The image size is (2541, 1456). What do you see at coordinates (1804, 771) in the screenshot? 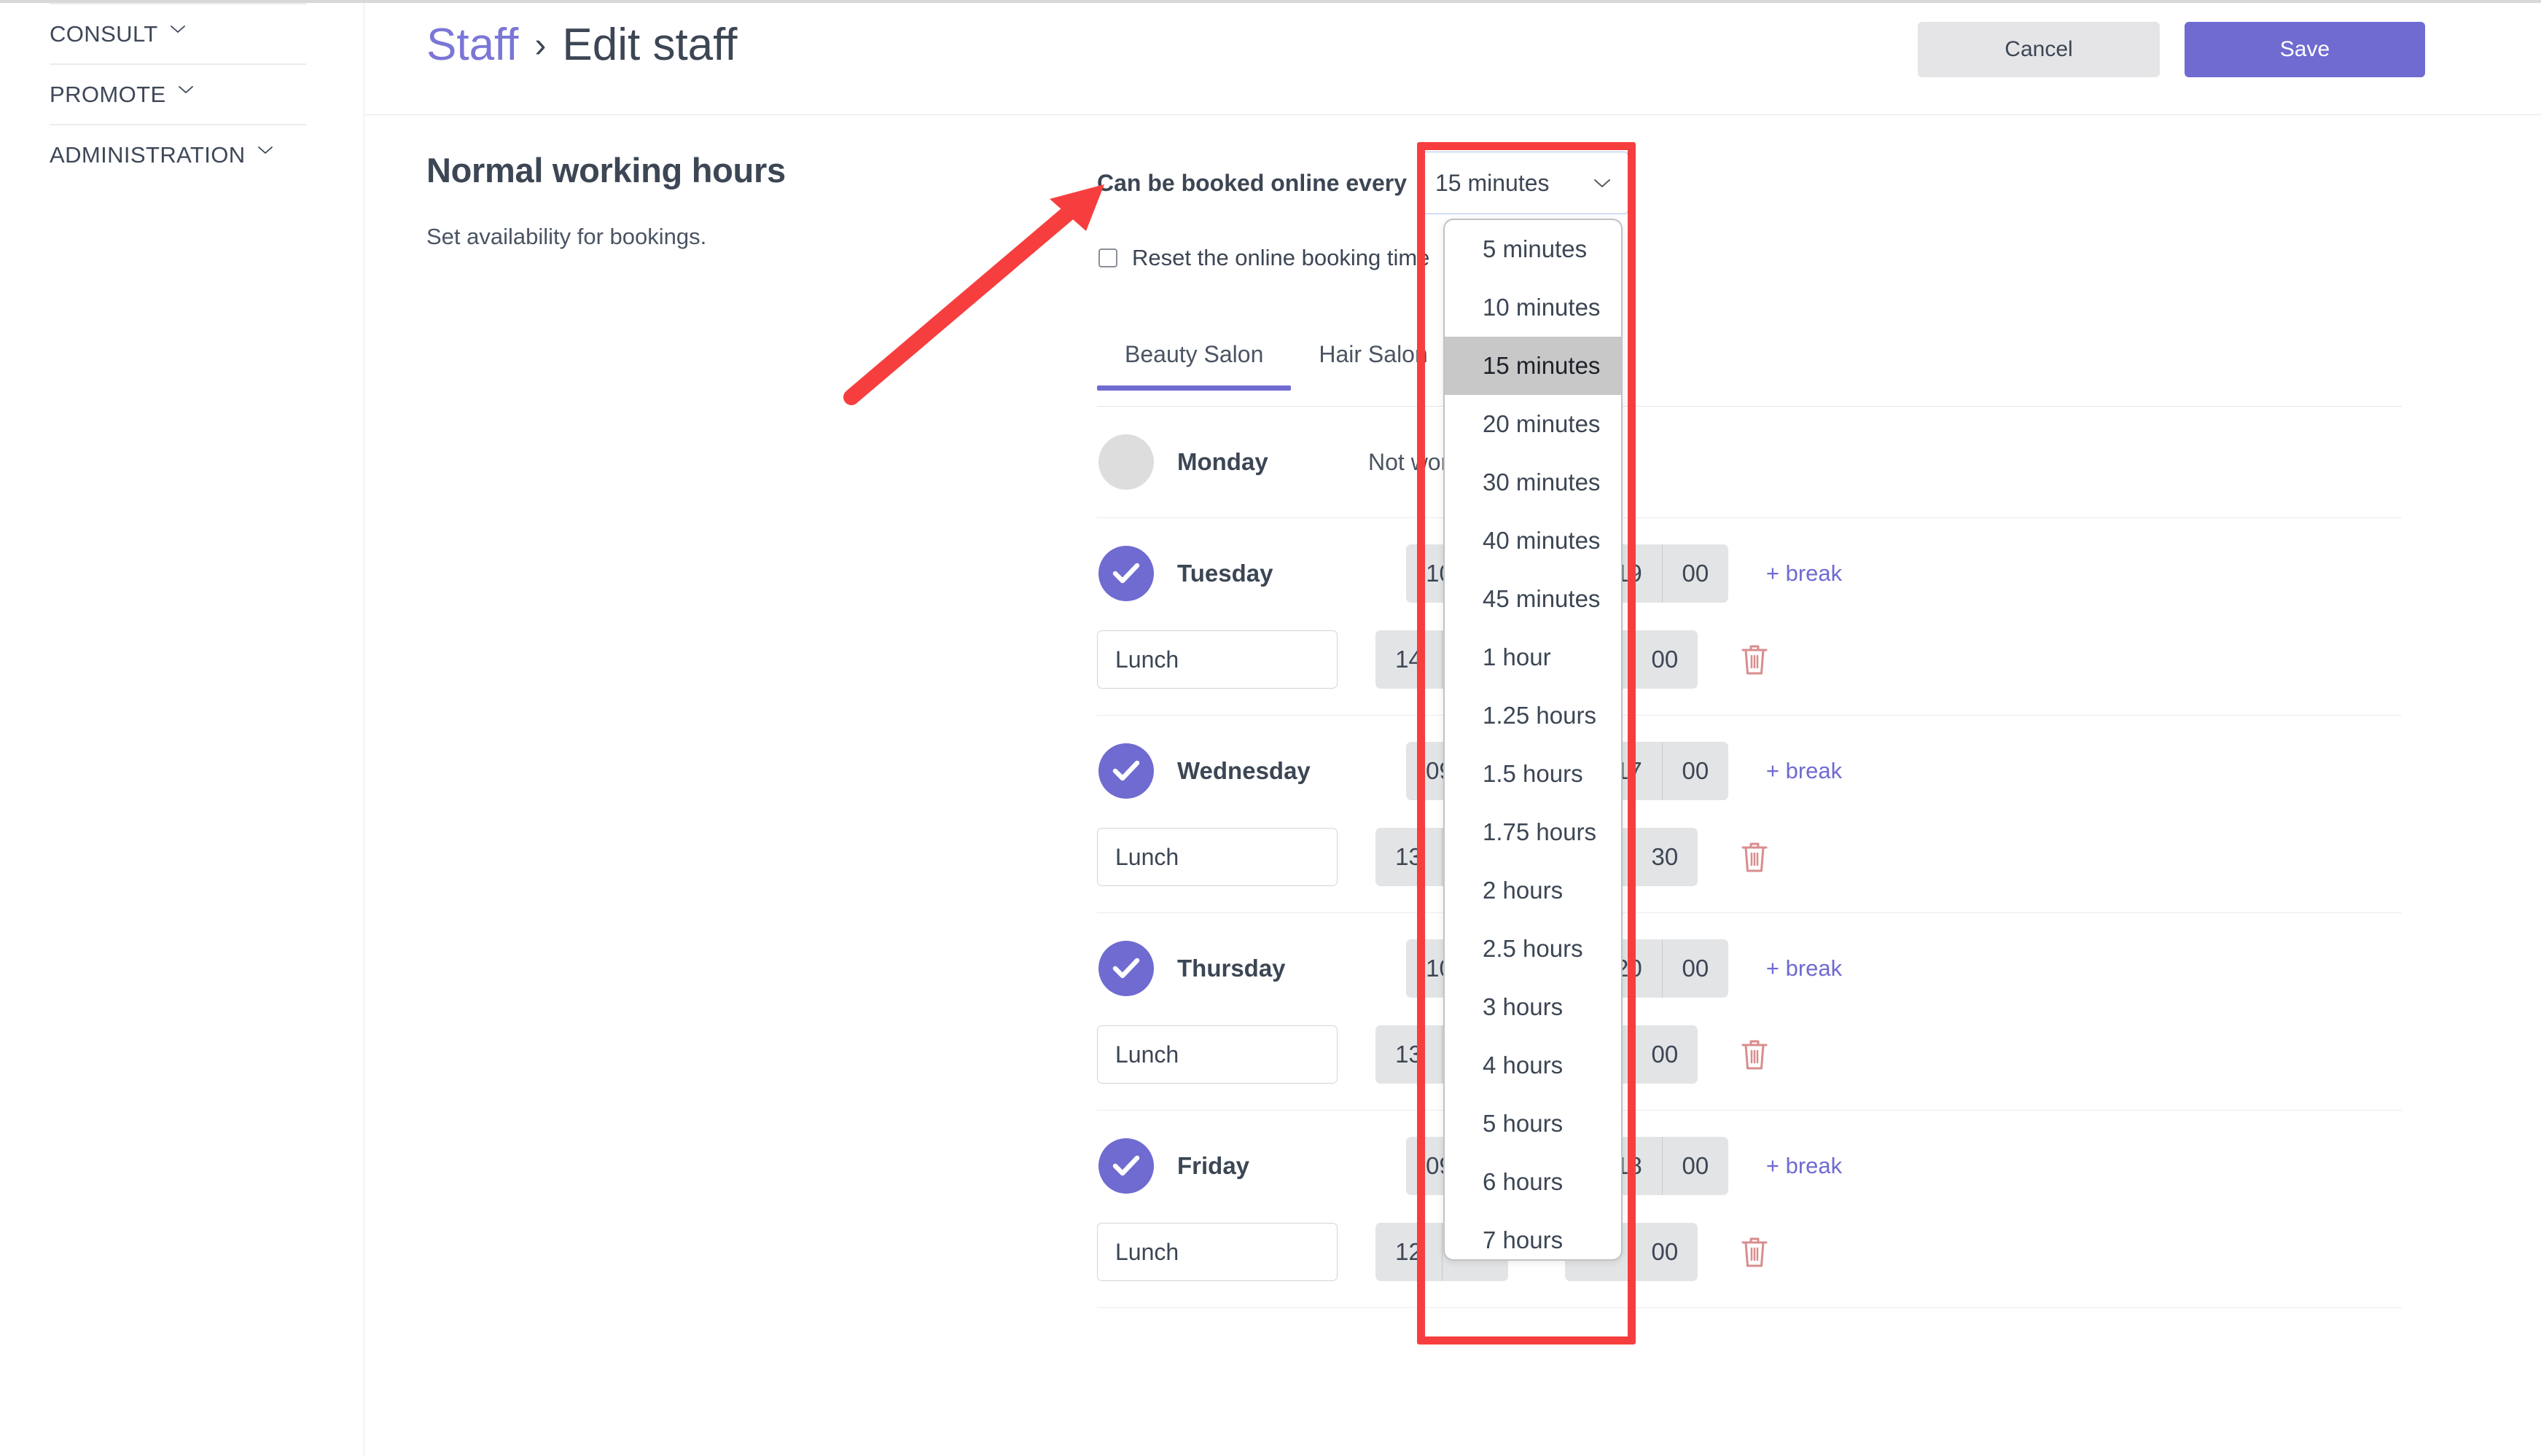
I see `add-break-wednesday: + break` at bounding box center [1804, 771].